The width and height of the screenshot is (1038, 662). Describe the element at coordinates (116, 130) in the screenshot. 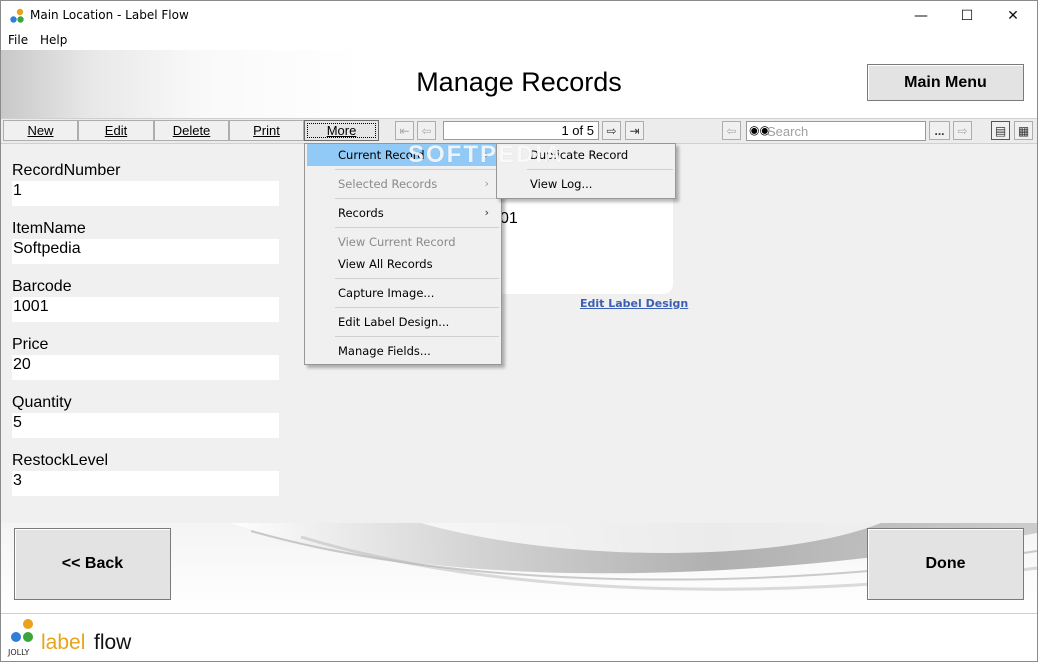

I see `edit-button: Edit` at that location.